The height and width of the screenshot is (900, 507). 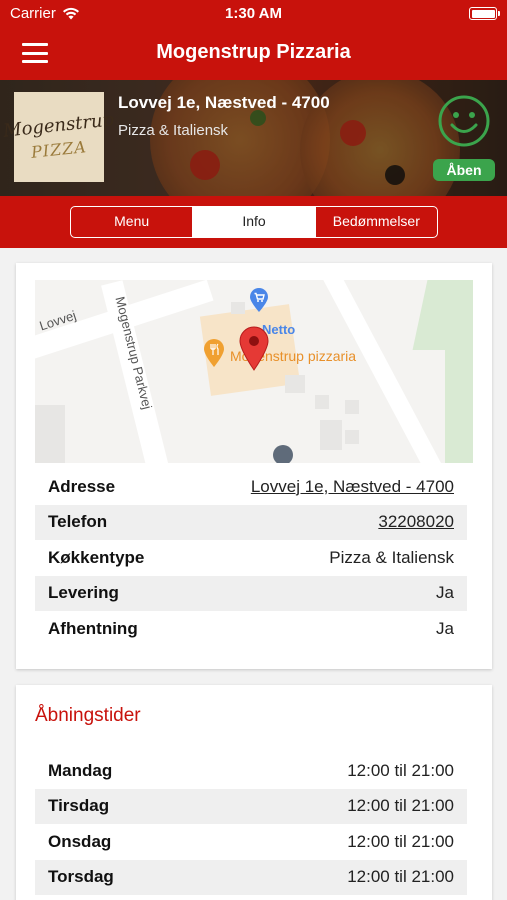 I want to click on info-label: Køkkentype, so click(x=96, y=557).